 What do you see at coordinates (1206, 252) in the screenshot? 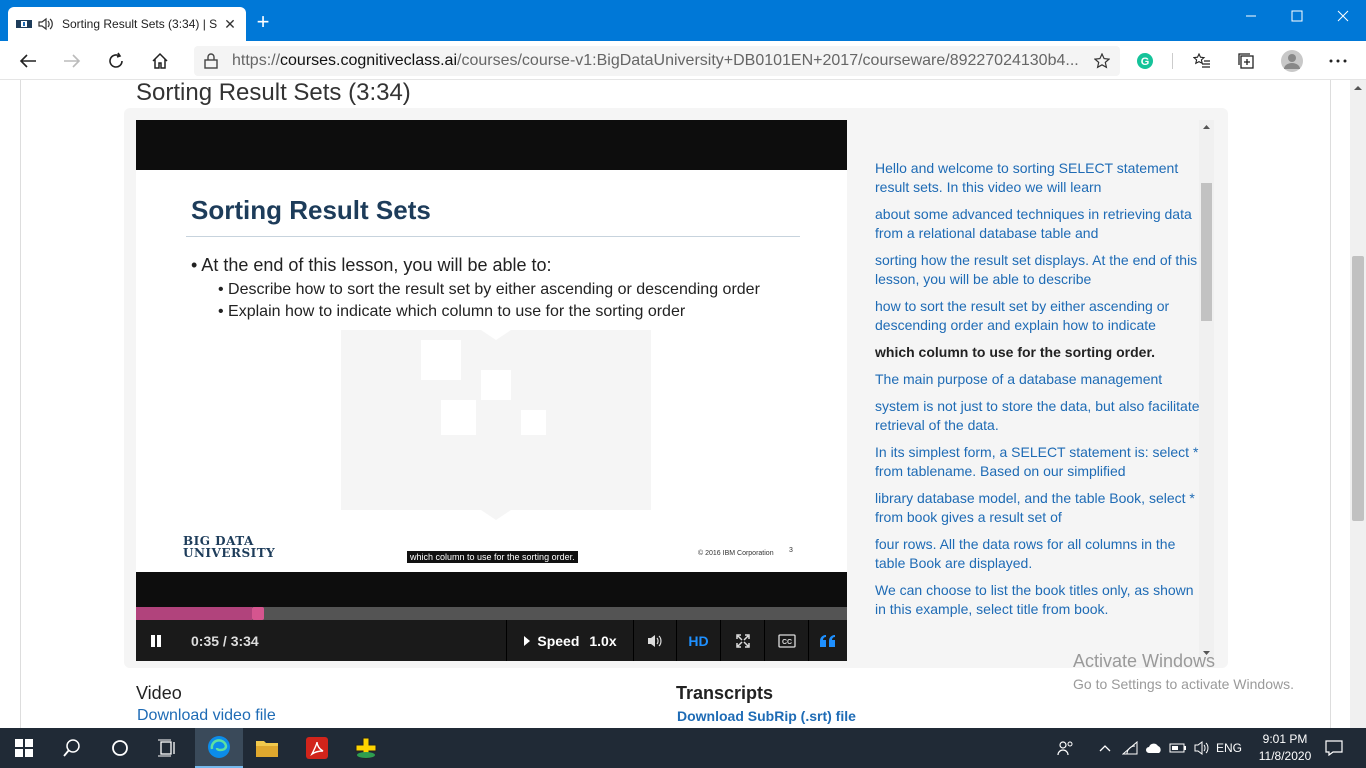
I see `transcript-scroll-thumb` at bounding box center [1206, 252].